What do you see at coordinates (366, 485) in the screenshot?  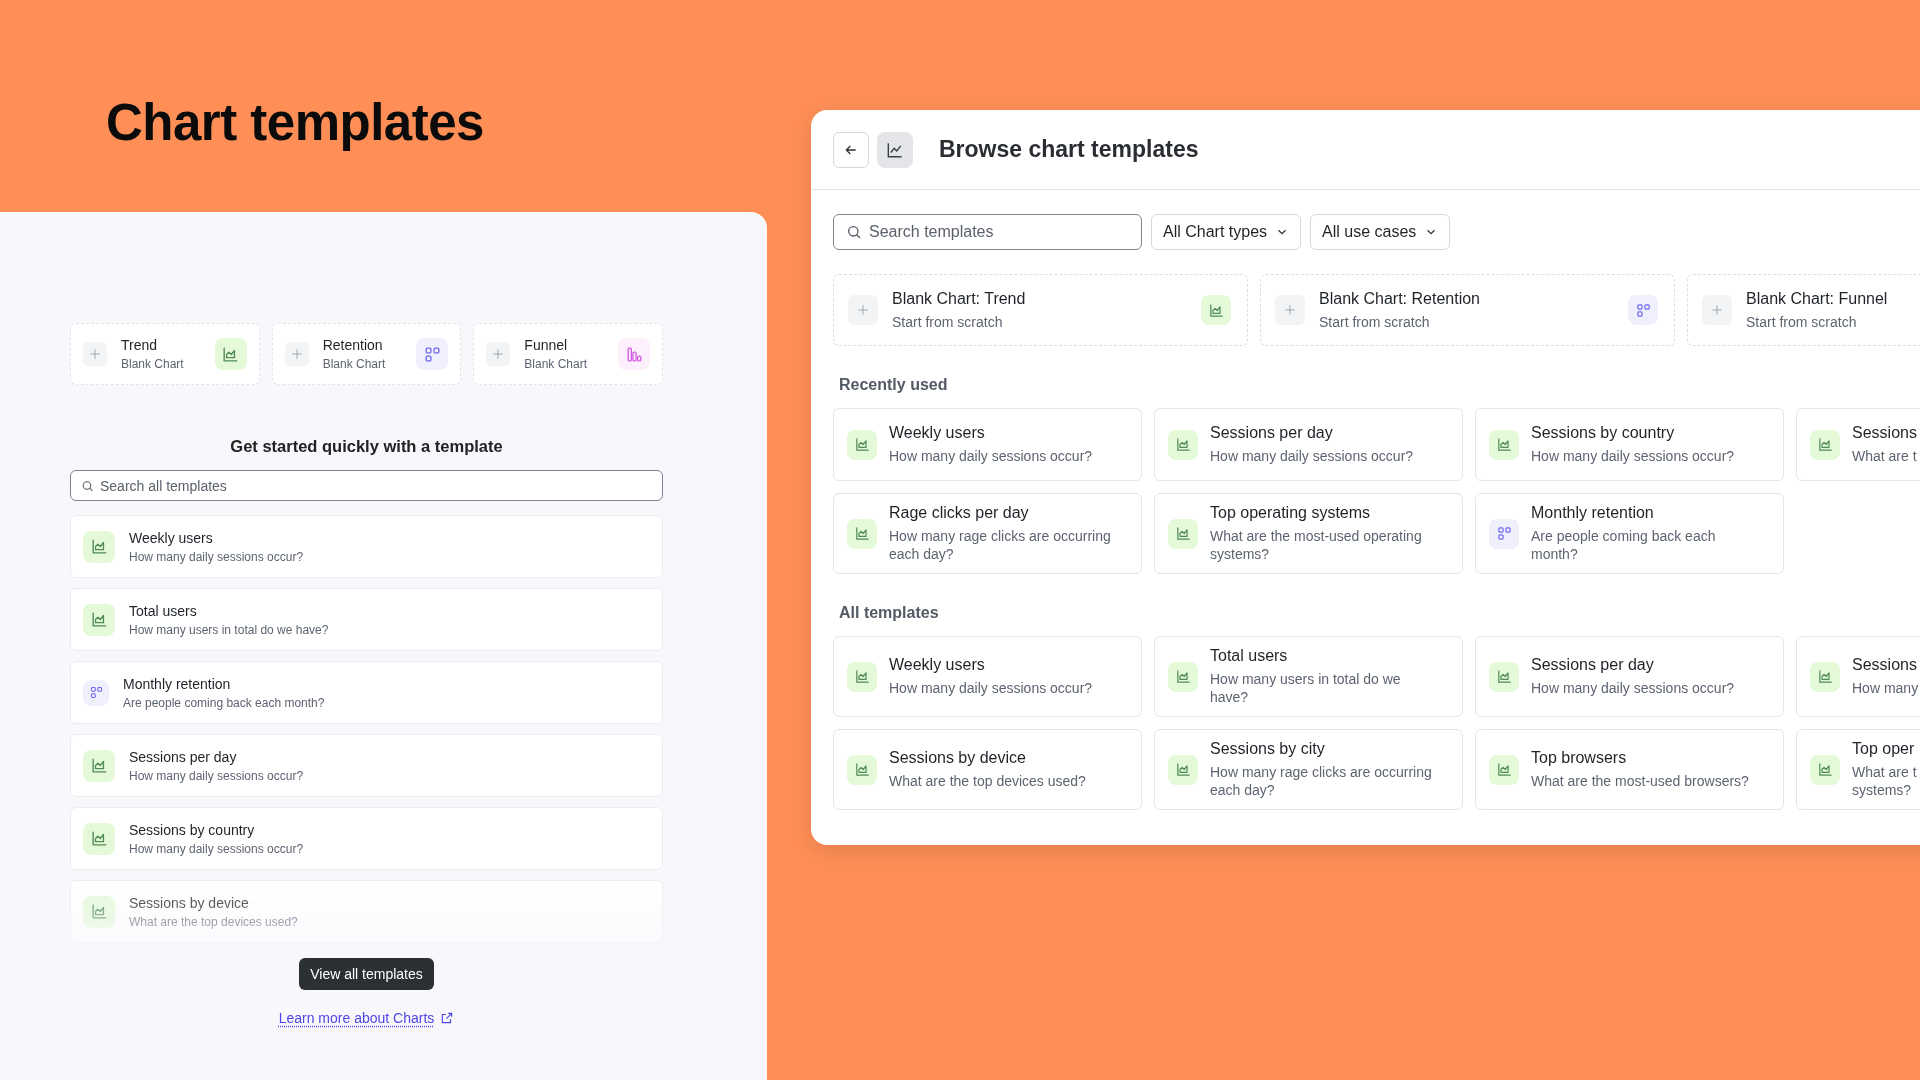 I see `search-field: Search all templates` at bounding box center [366, 485].